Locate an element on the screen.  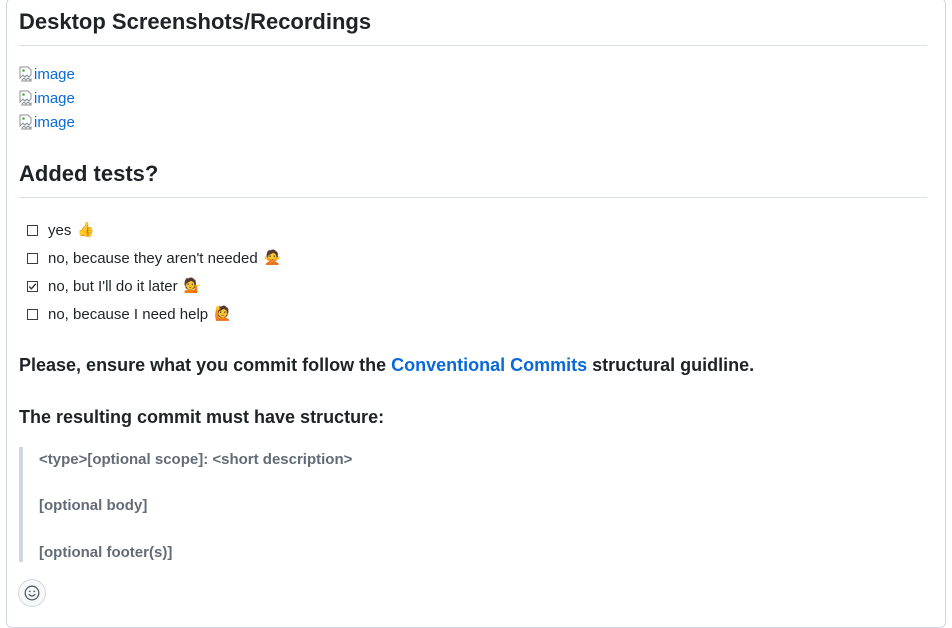
image-link-1: image is located at coordinates (47, 74).